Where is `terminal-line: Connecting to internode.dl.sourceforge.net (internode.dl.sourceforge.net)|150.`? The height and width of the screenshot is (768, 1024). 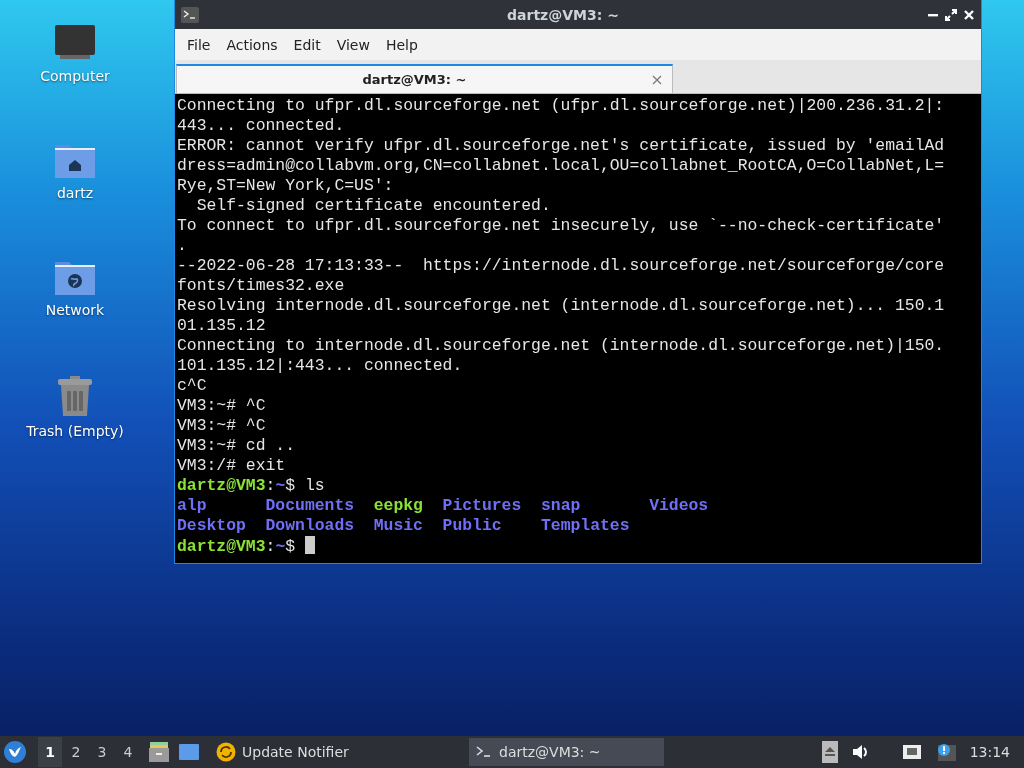
terminal-line: Connecting to internode.dl.sourceforge.net (internode.dl.sourceforge.net)|150. is located at coordinates (561, 346).